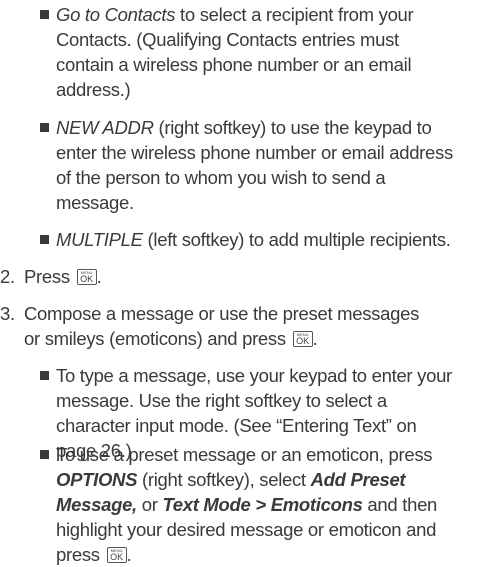 Image resolution: width=492 pixels, height=567 pixels. Describe the element at coordinates (292, 127) in the screenshot. I see `text-line: (right softkey) to use the keypad to` at that location.